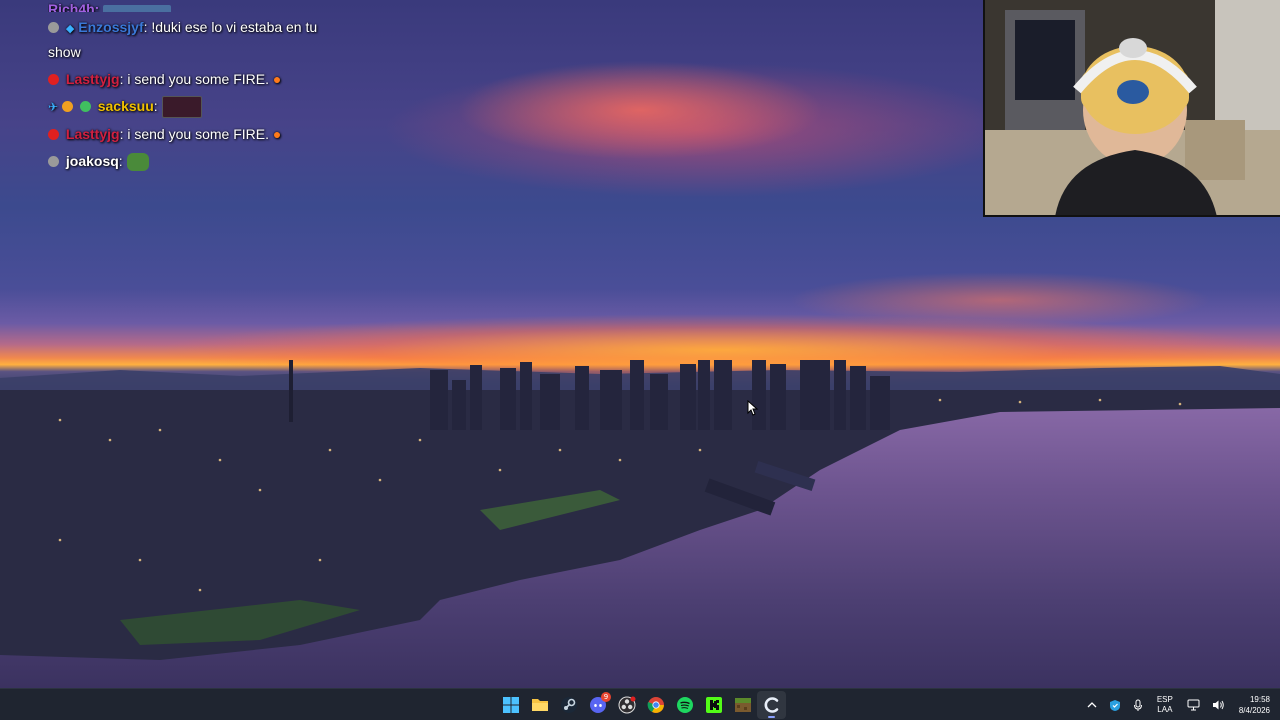 The height and width of the screenshot is (720, 1280). I want to click on microphone-tray-button, so click(1138, 705).